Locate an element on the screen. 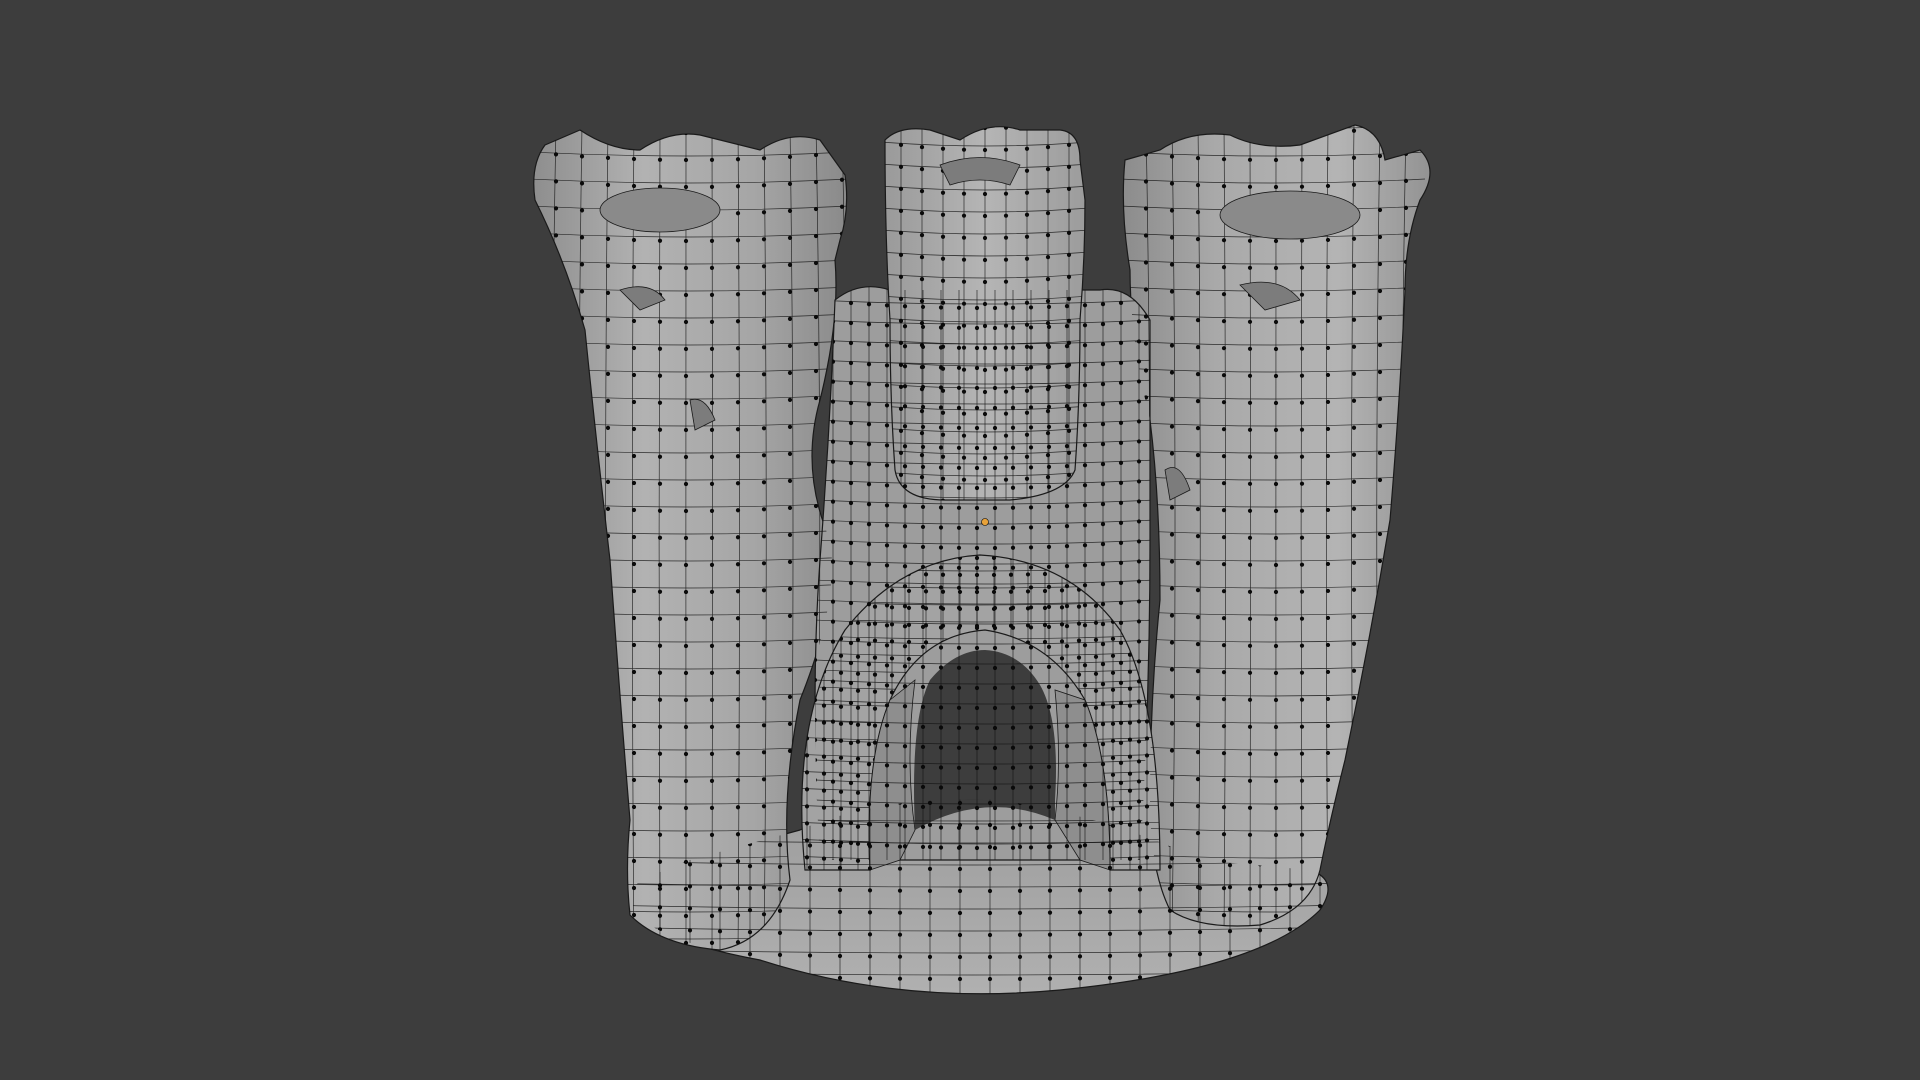 Image resolution: width=1920 pixels, height=1080 pixels. right-tower is located at coordinates (1276, 525).